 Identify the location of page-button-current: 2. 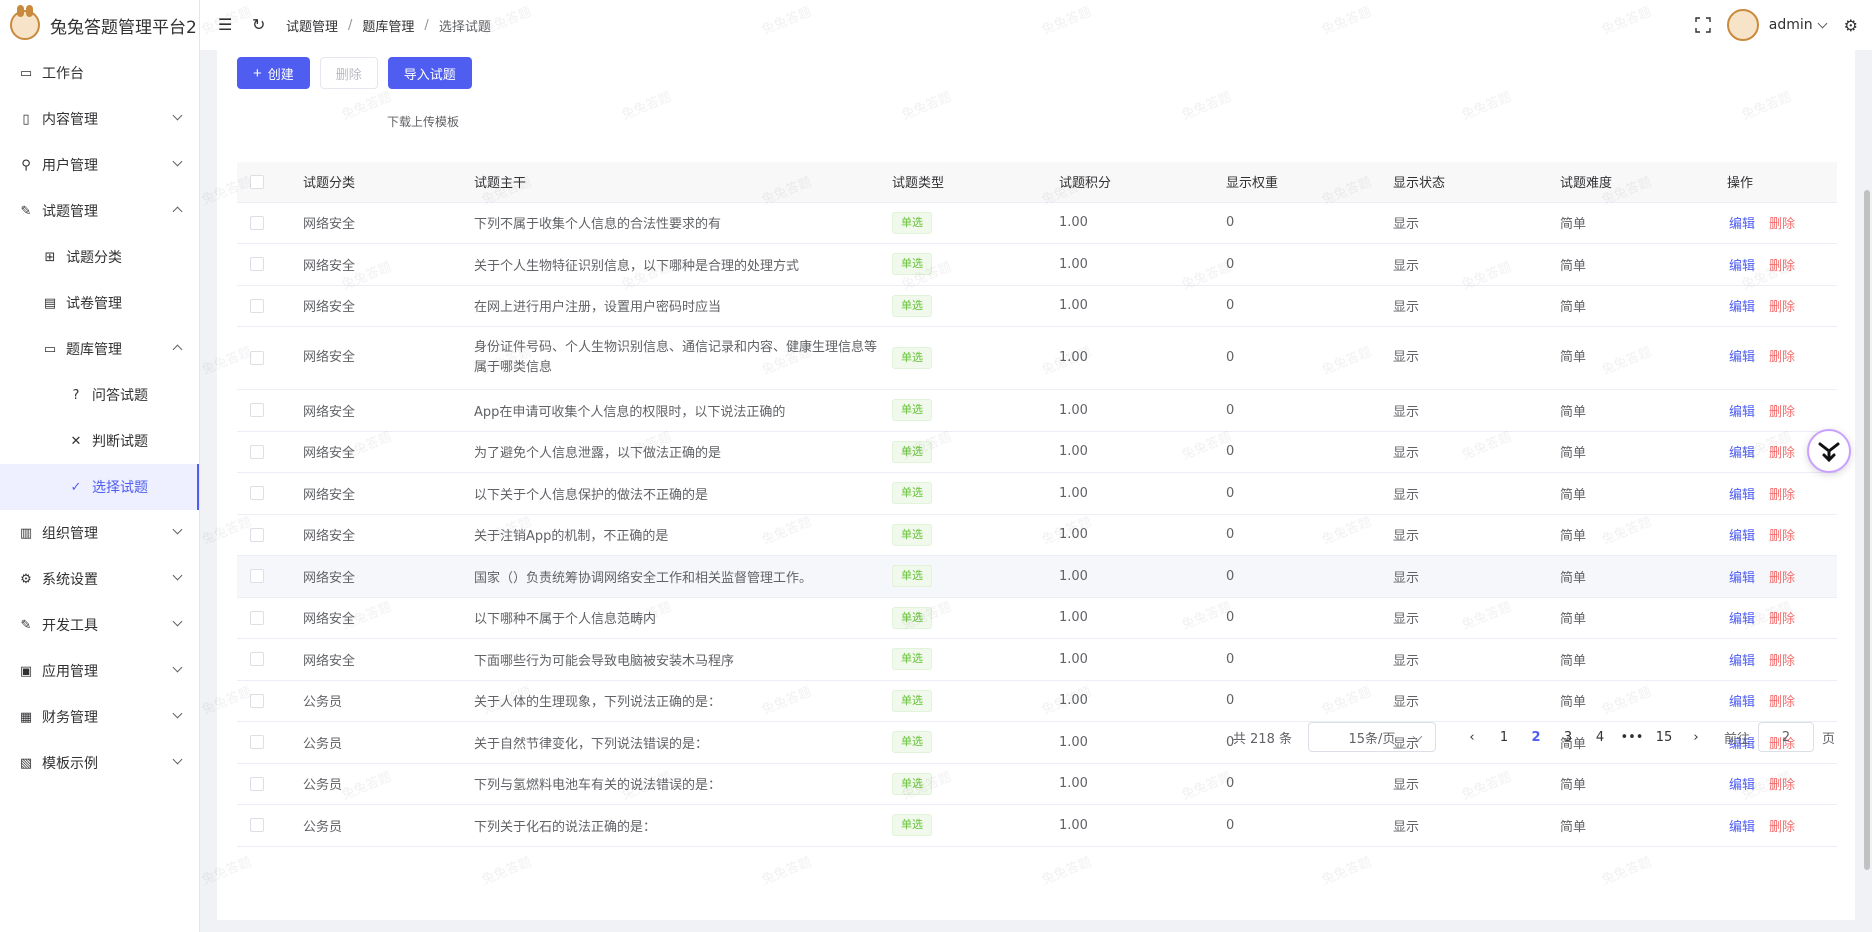
(1536, 737).